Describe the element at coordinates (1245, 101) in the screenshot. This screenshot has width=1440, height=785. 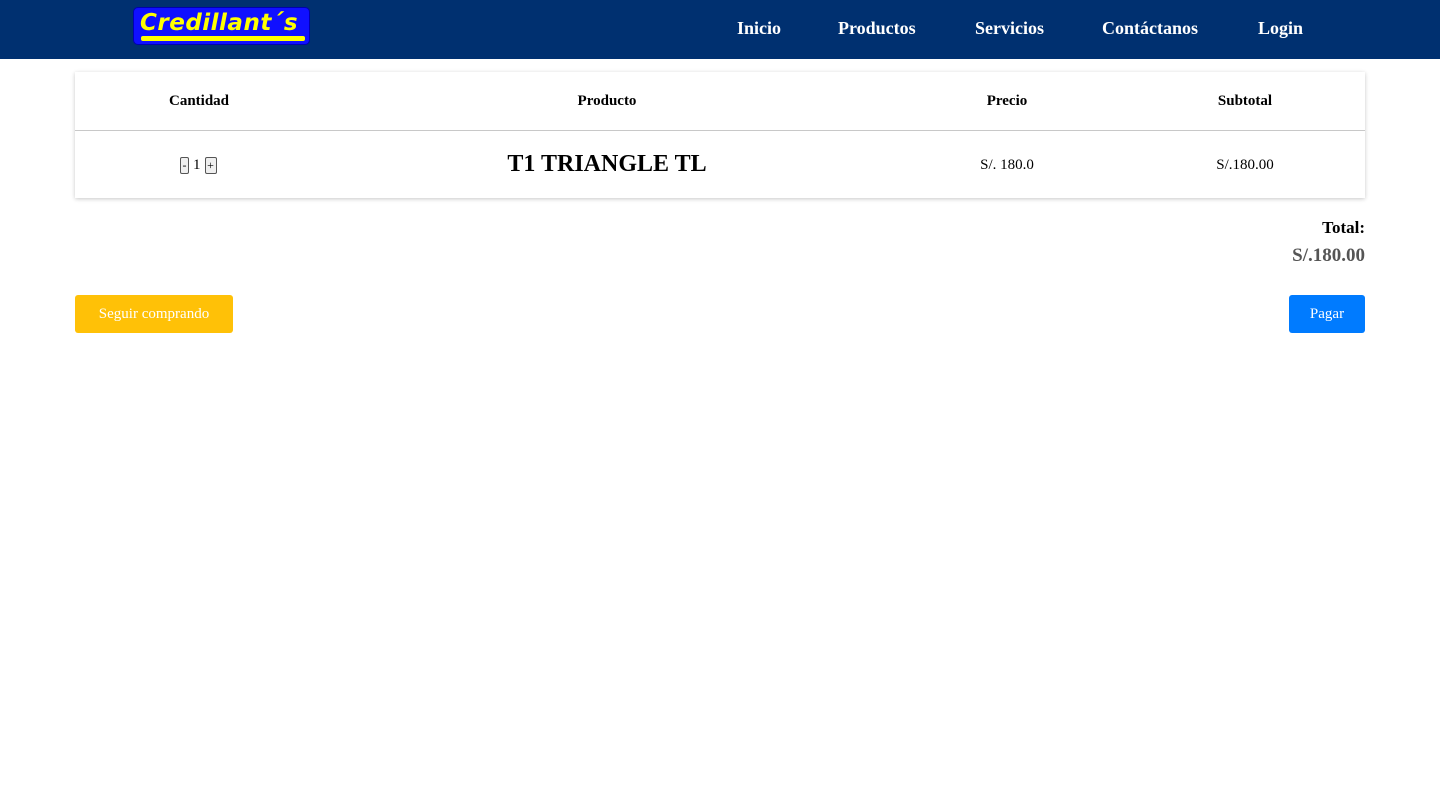
I see `header-subtotal: Subtotal` at that location.